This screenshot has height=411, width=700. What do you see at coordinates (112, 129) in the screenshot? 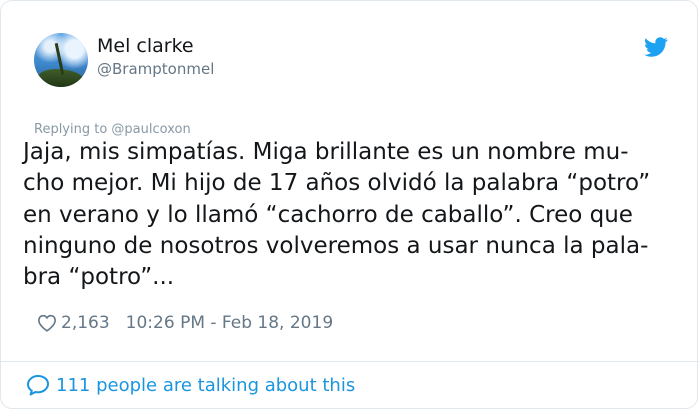
I see `reply-context: Replying to @paulcoxon` at bounding box center [112, 129].